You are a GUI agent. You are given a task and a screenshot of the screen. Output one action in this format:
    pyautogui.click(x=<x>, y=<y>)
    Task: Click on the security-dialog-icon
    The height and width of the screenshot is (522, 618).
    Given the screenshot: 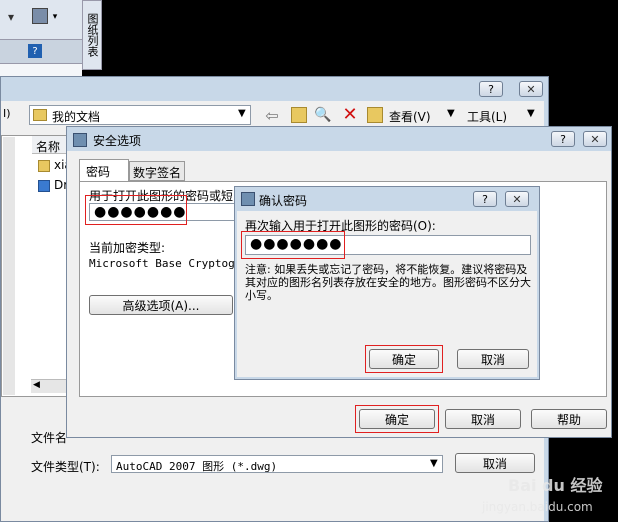 What is the action you would take?
    pyautogui.click(x=80, y=140)
    